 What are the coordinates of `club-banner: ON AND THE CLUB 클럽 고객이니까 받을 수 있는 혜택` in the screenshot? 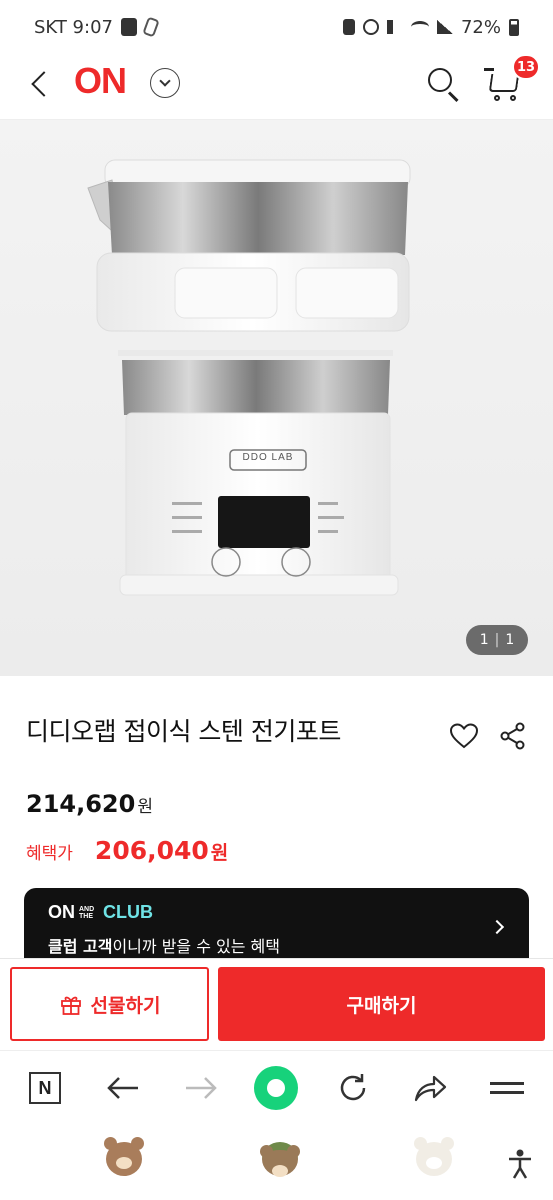 It's located at (276, 928).